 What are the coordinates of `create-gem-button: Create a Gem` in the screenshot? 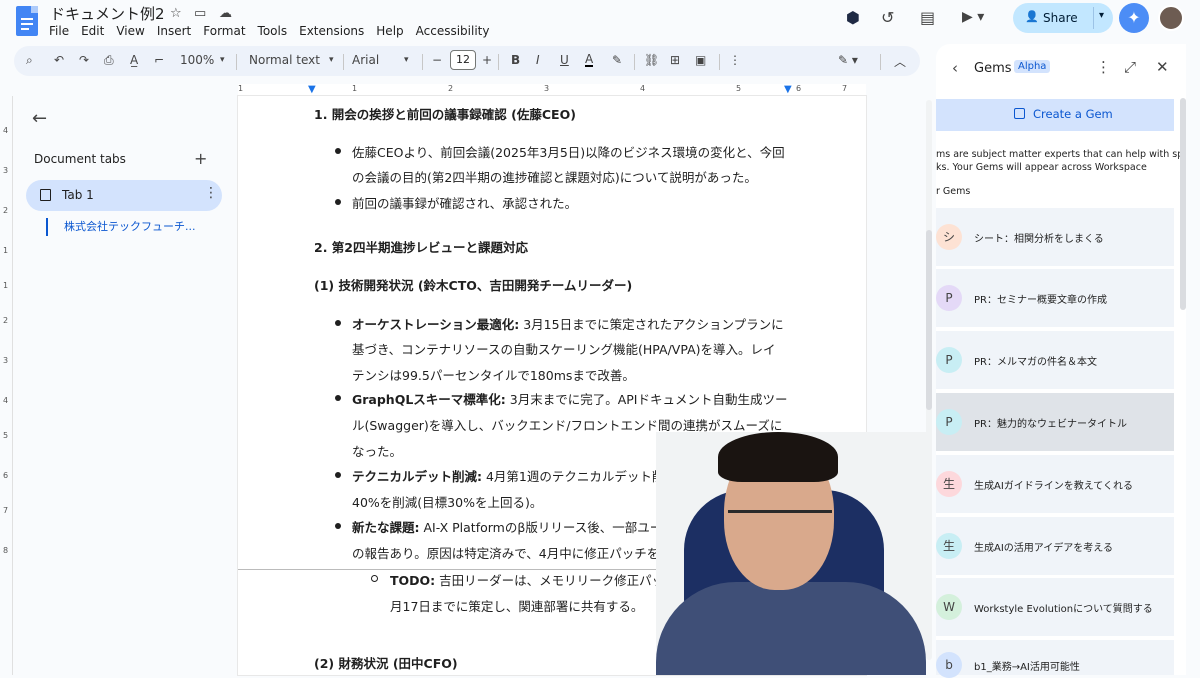 It's located at (1055, 115).